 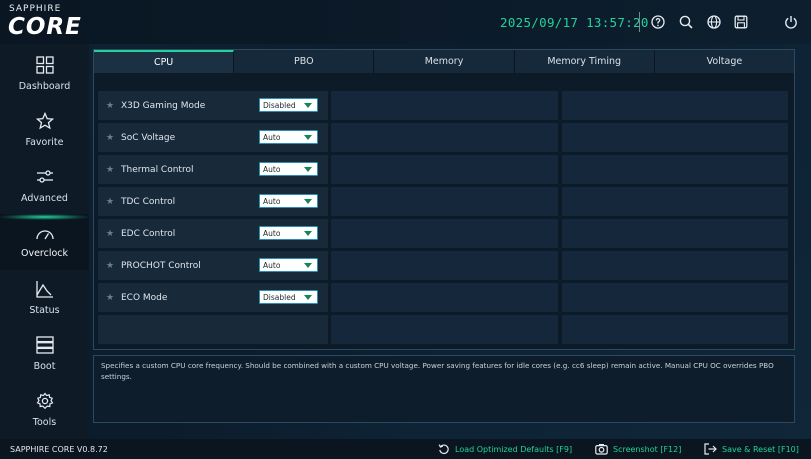 What do you see at coordinates (714, 22) in the screenshot?
I see `globe-icon` at bounding box center [714, 22].